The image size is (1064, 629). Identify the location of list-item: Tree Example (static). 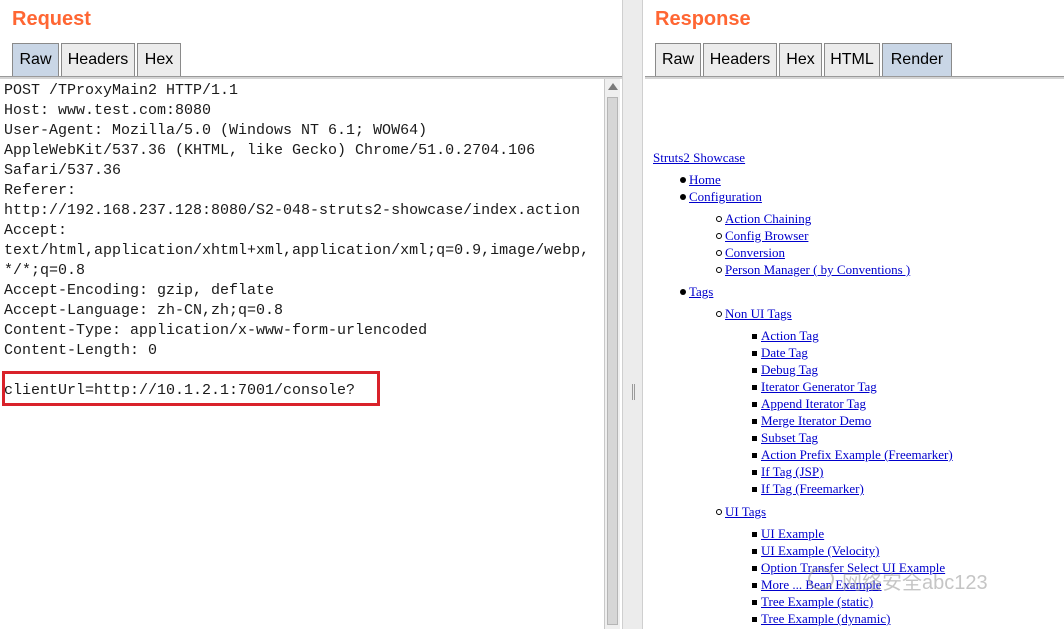
(817, 601).